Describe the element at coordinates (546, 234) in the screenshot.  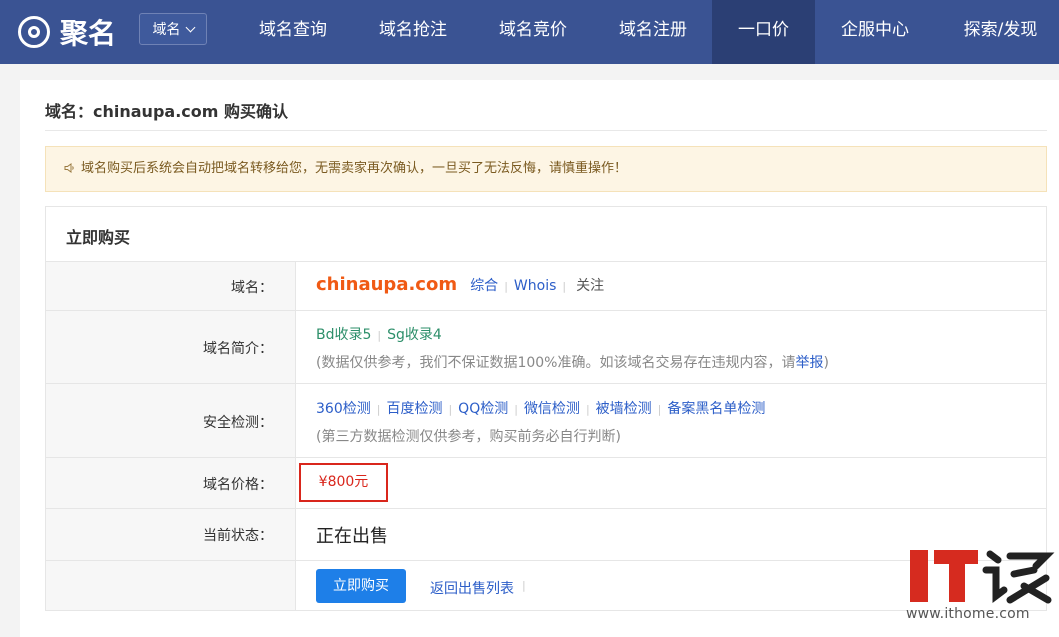
I see `purchase-box-header: 立即购买` at that location.